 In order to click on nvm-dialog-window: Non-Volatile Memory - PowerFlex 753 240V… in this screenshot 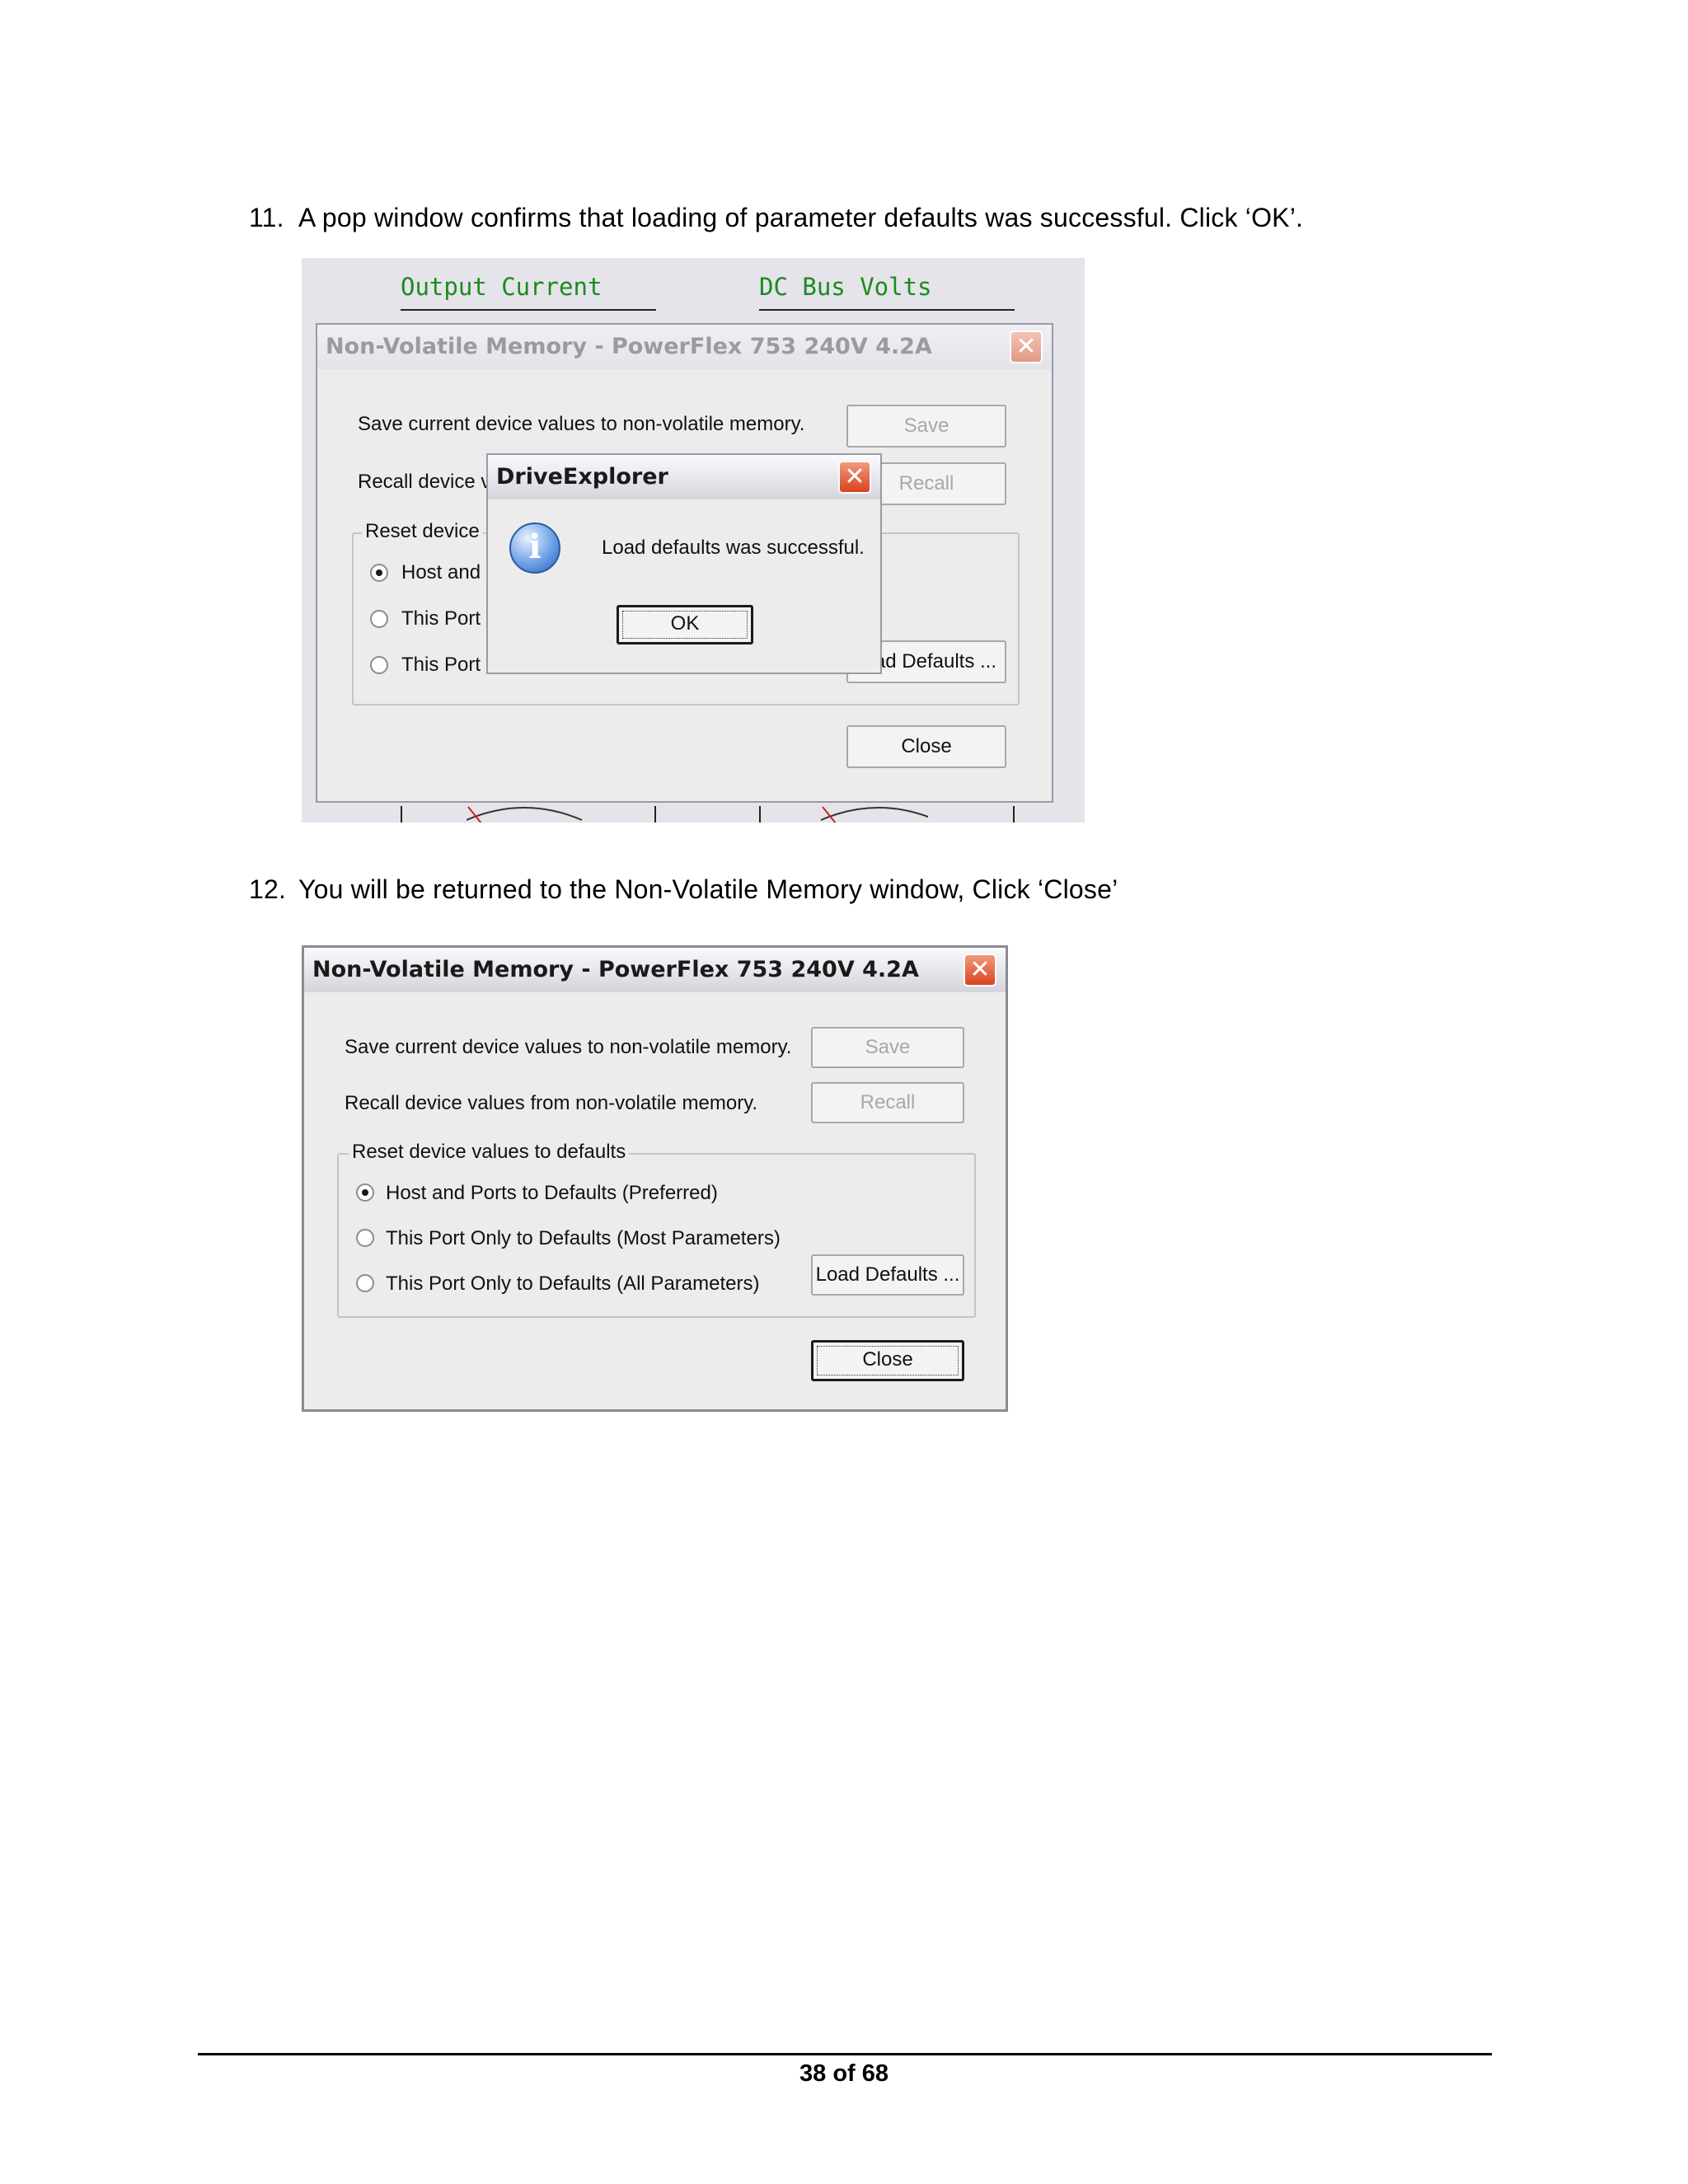, I will do `click(655, 1178)`.